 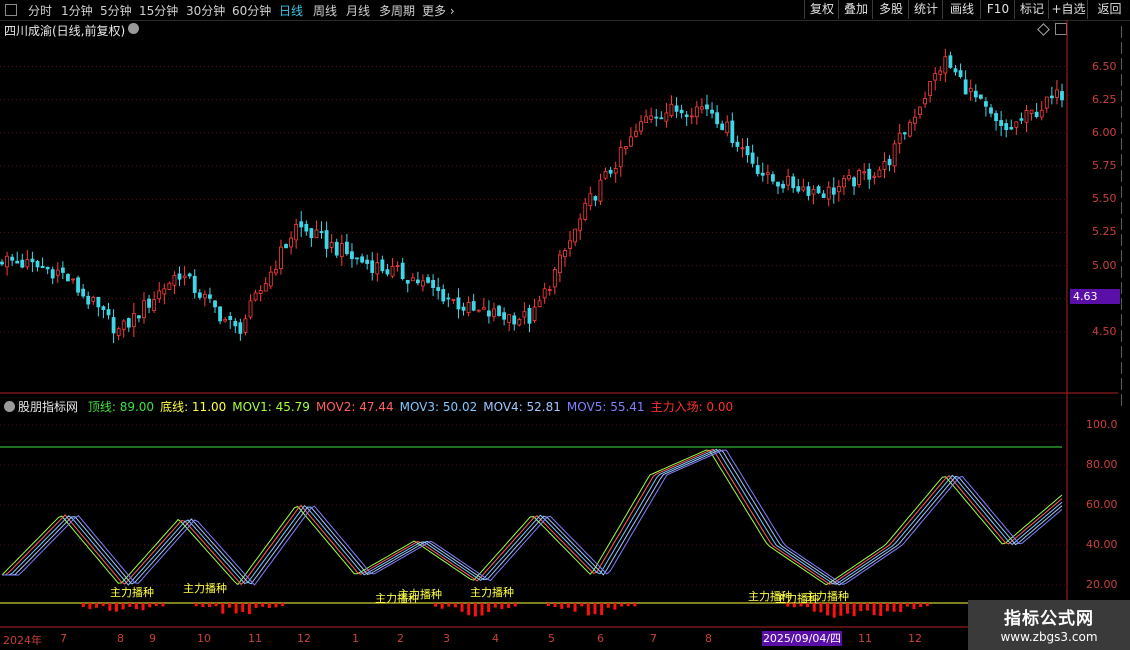 I want to click on date-label: 4, so click(x=495, y=638).